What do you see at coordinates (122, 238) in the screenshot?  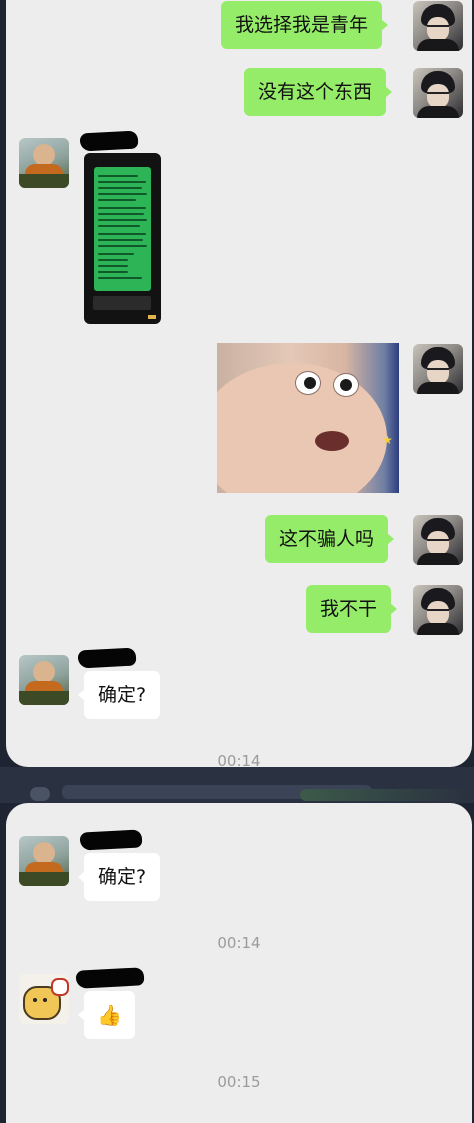 I see `image-message-phone-screenshot` at bounding box center [122, 238].